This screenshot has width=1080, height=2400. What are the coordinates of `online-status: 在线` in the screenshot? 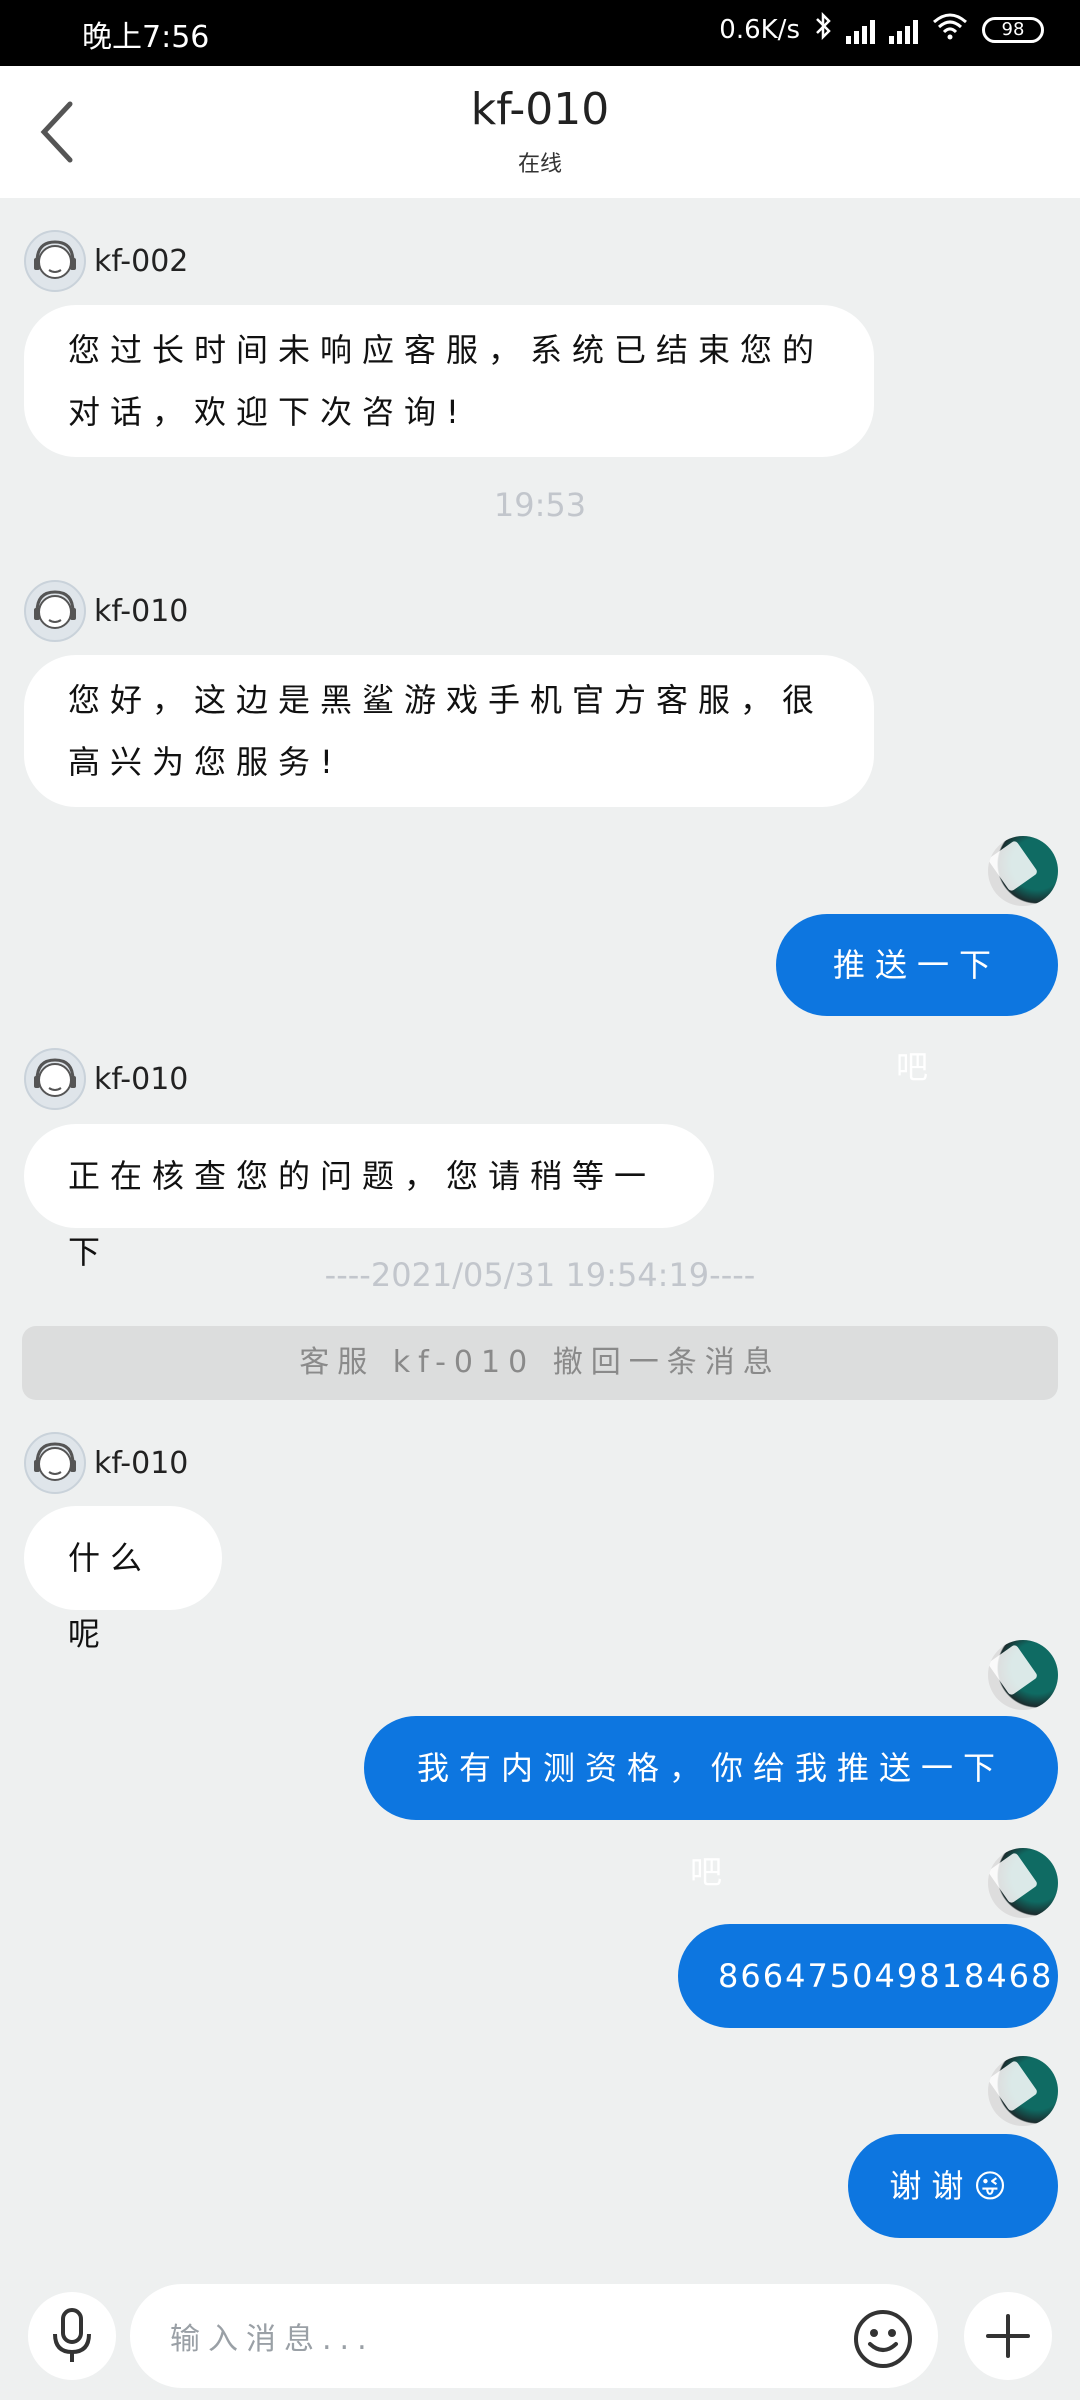 It's located at (539, 164).